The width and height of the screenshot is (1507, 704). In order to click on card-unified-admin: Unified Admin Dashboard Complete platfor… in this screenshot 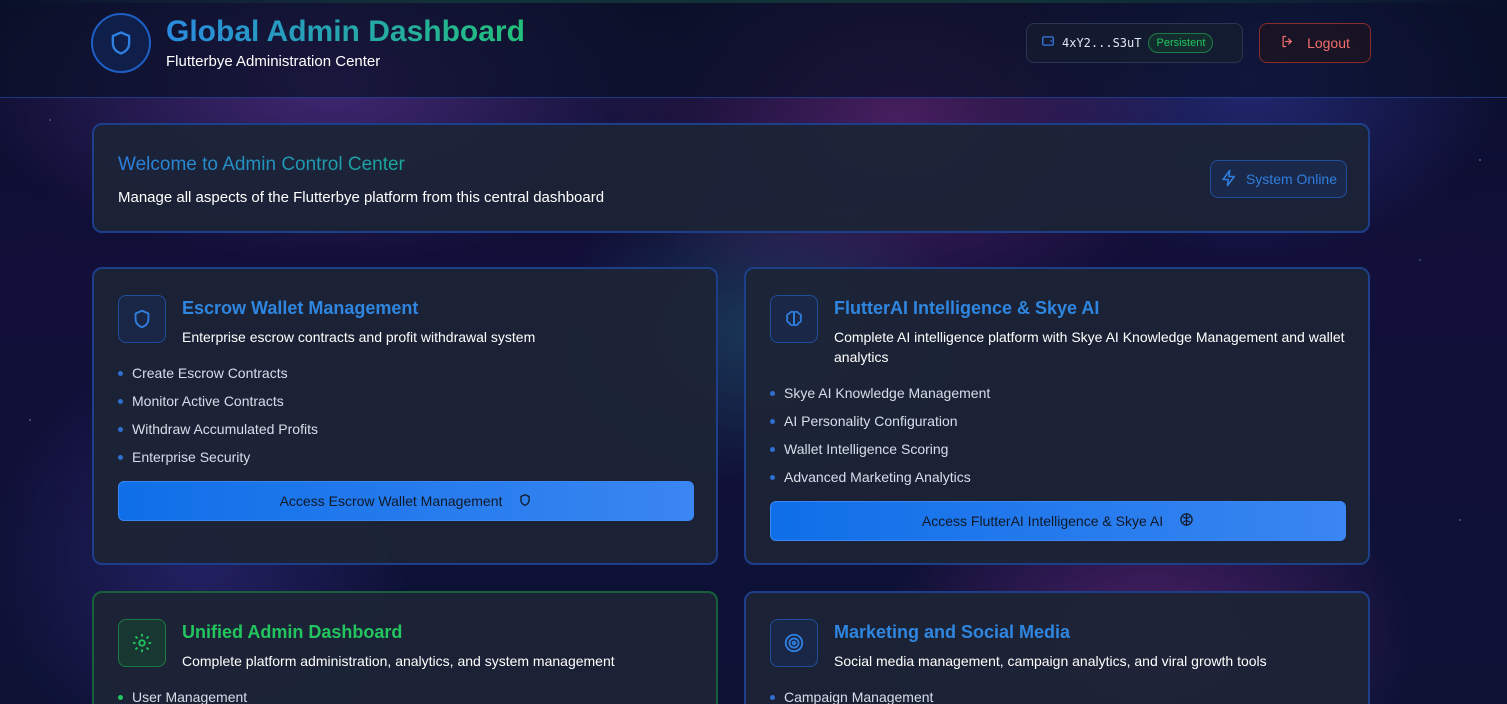, I will do `click(405, 647)`.